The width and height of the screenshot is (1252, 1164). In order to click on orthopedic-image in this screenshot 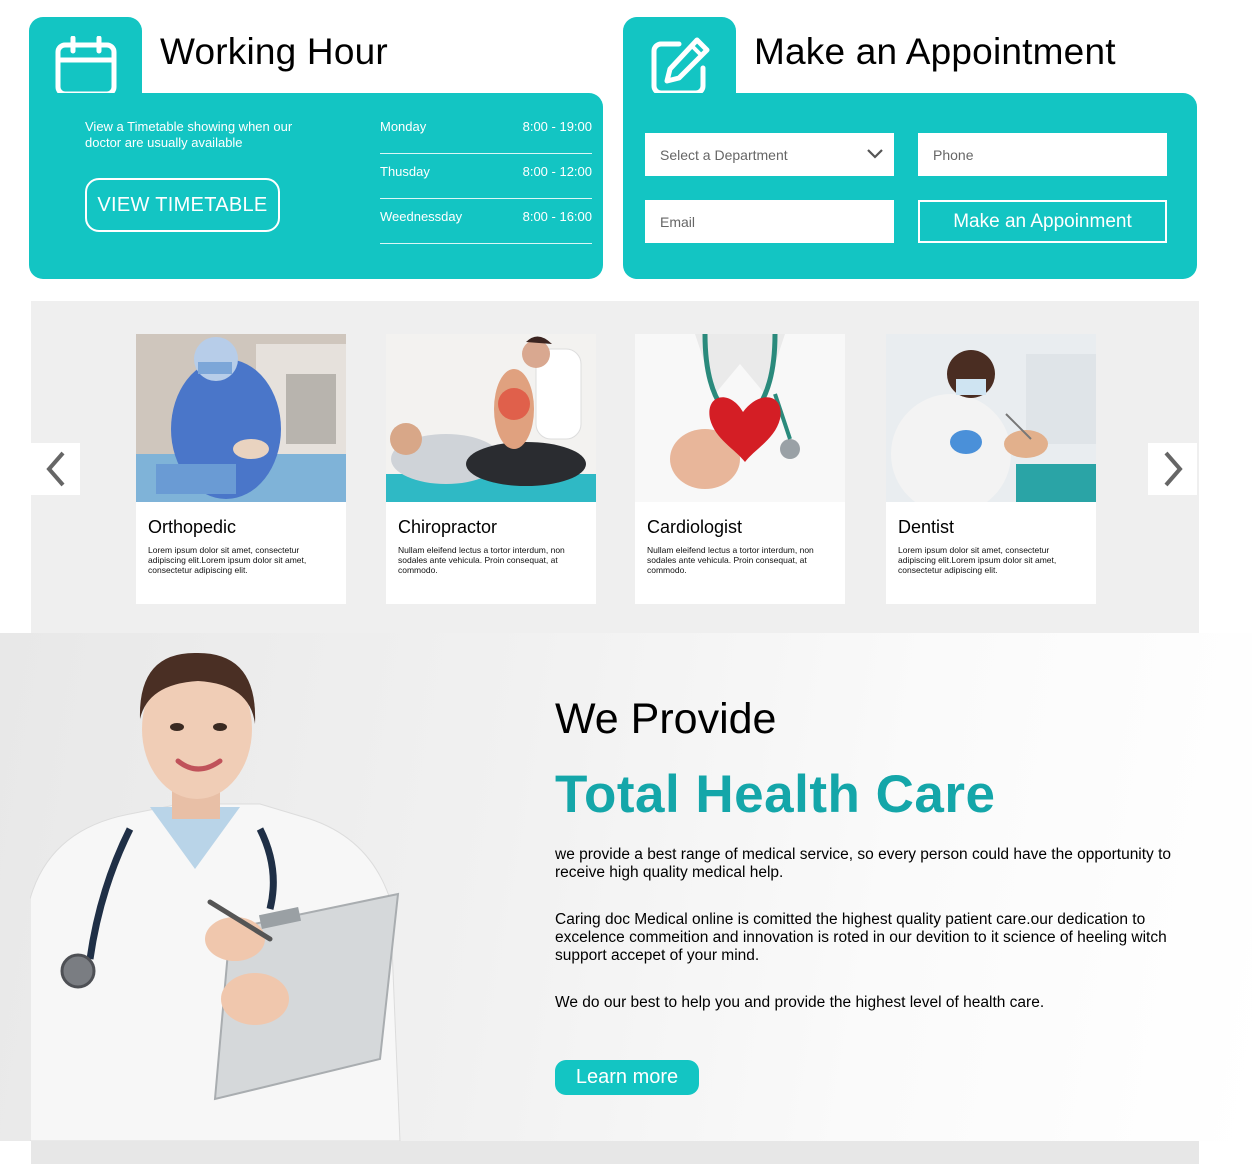, I will do `click(241, 418)`.